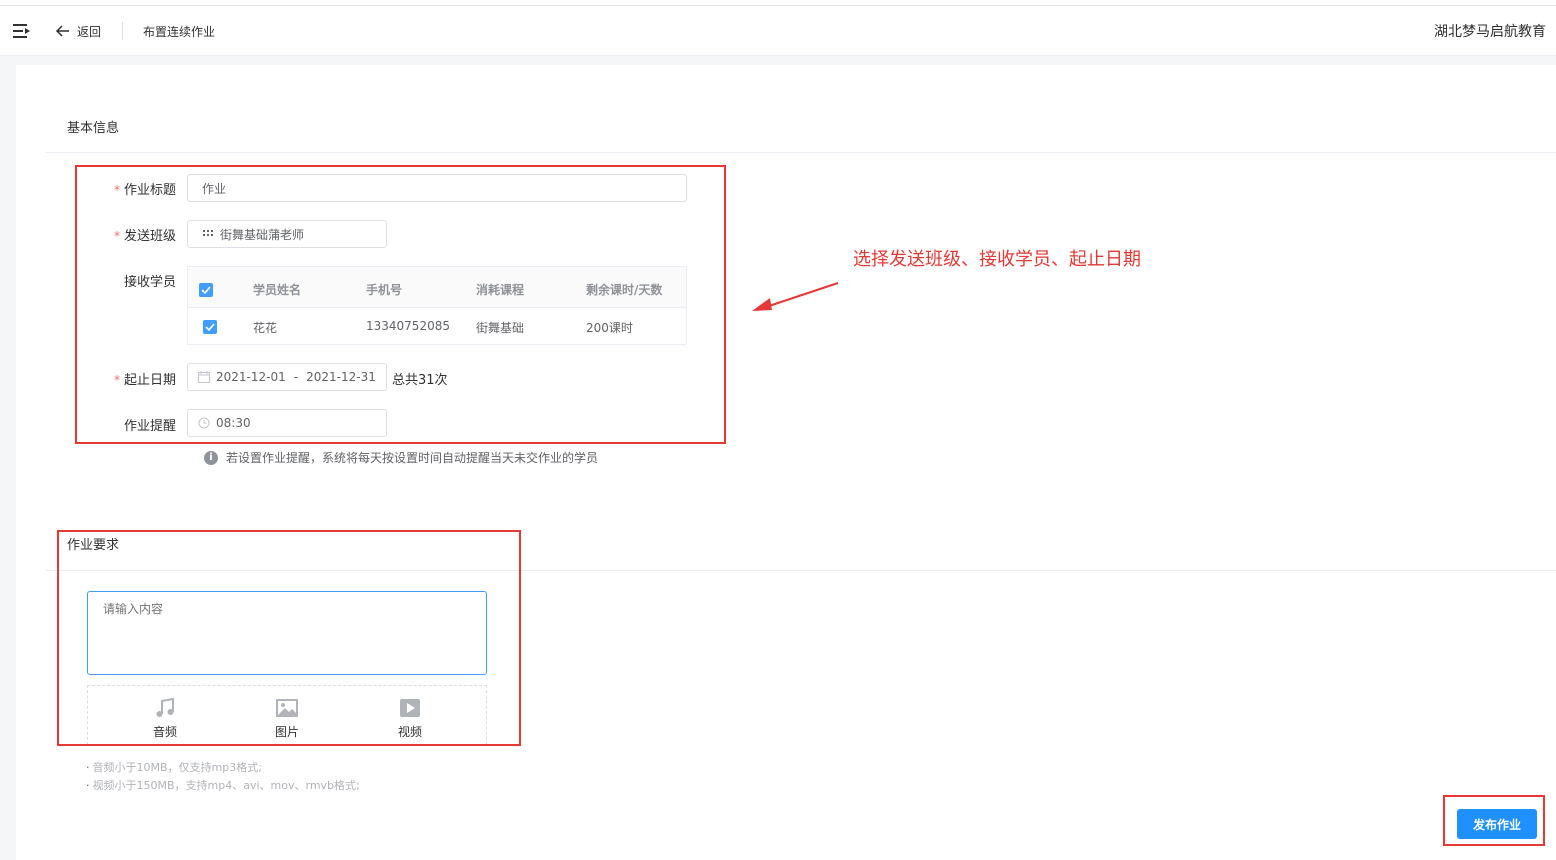  What do you see at coordinates (997, 259) in the screenshot?
I see `annotation-text: 选择发送班级、接收学员、起止日期` at bounding box center [997, 259].